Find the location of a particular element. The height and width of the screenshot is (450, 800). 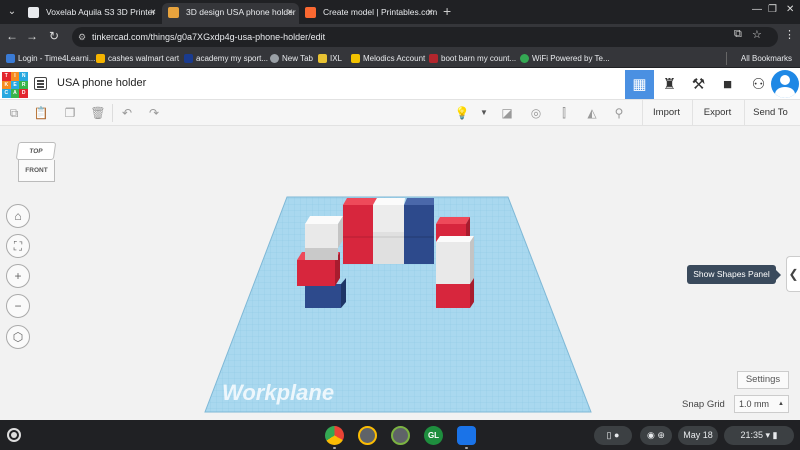

export-button: Export is located at coordinates (717, 113).